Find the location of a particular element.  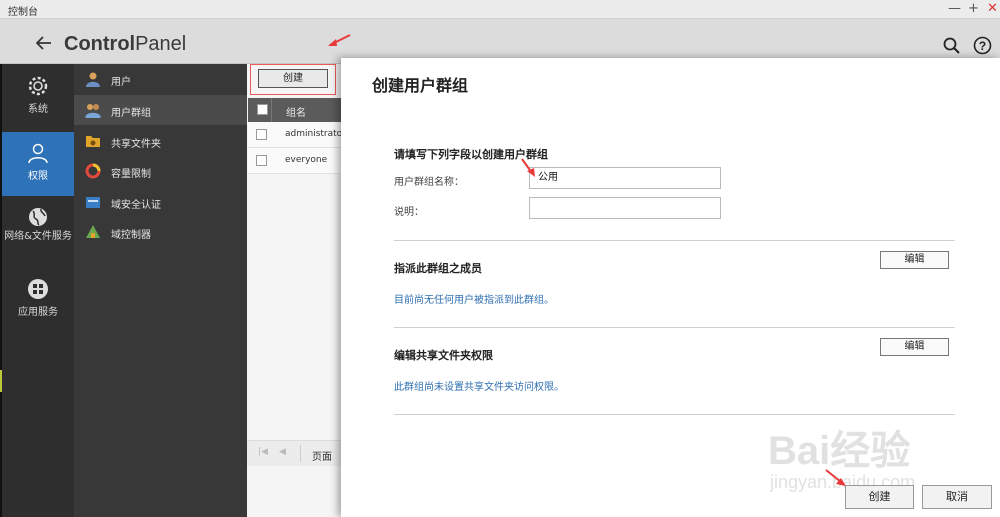

app-title: ControlPanel is located at coordinates (125, 44).